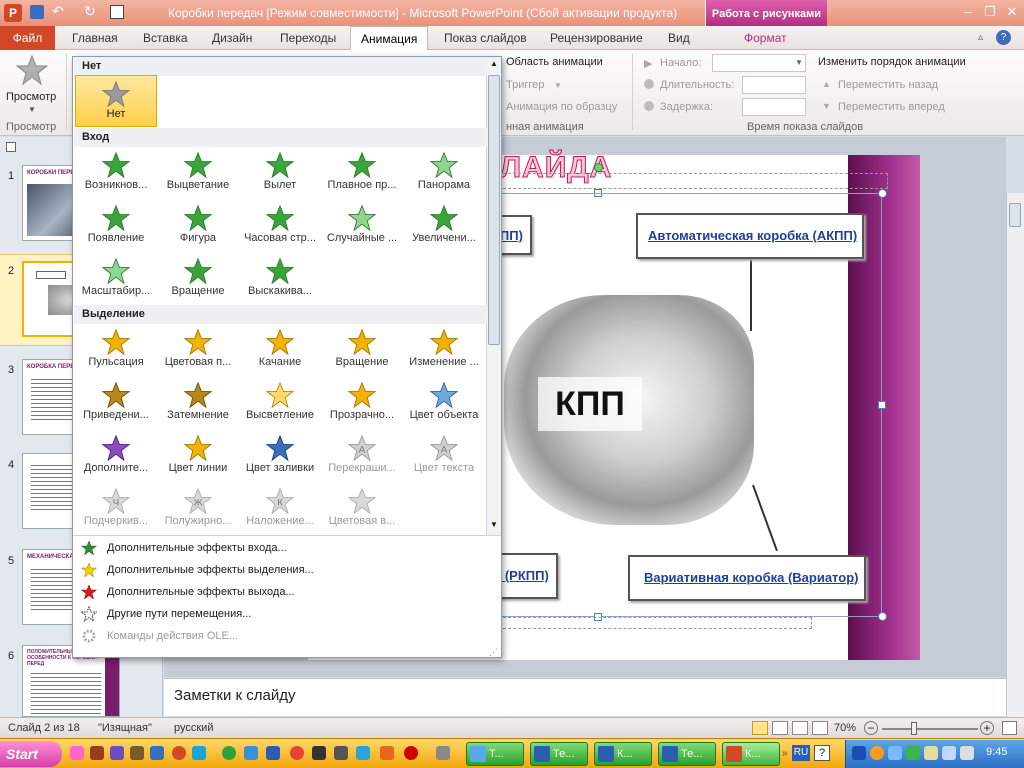 The image size is (1024, 768). Describe the element at coordinates (554, 62) in the screenshot. I see `animation-pane-button: Область анимации` at that location.